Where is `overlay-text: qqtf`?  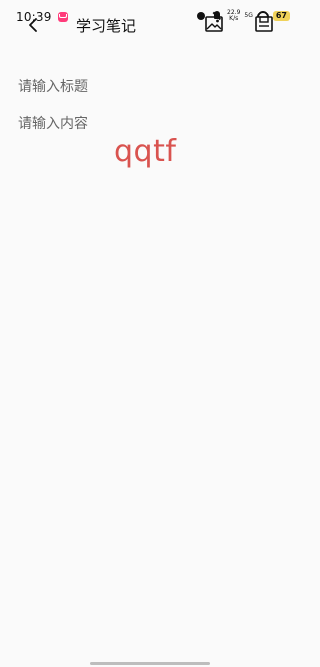 overlay-text: qqtf is located at coordinates (145, 151).